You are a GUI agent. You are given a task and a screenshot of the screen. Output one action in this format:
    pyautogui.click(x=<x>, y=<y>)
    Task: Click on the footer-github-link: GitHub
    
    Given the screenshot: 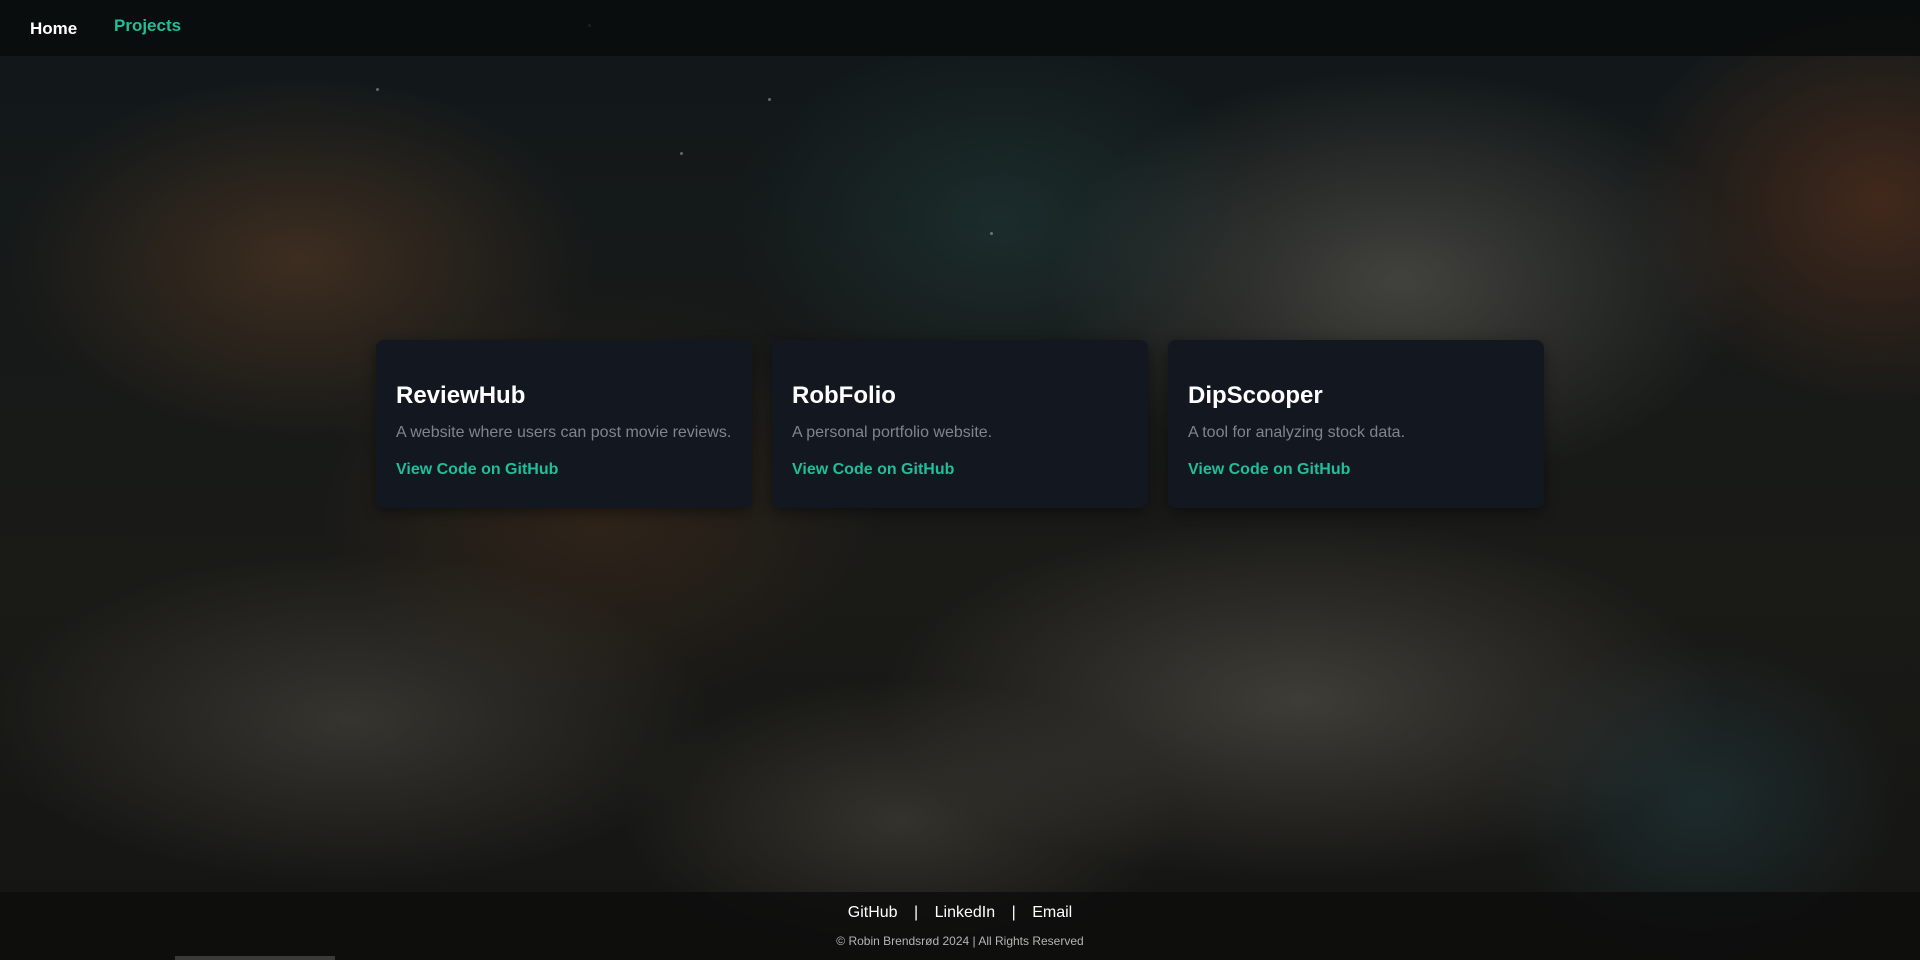 What is the action you would take?
    pyautogui.click(x=873, y=912)
    